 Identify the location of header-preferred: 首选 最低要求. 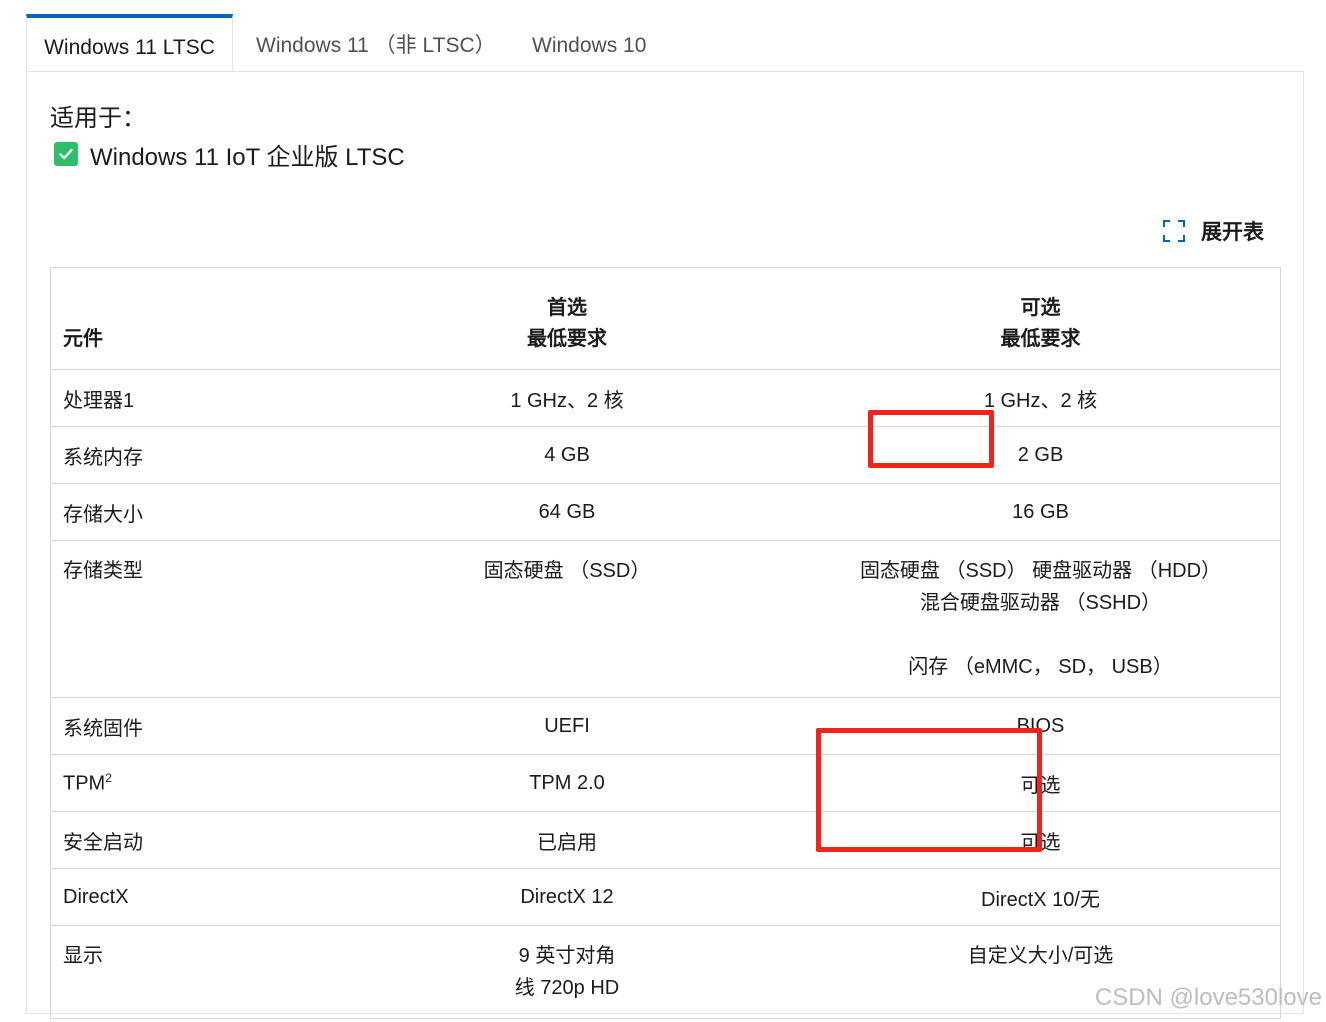
(567, 318).